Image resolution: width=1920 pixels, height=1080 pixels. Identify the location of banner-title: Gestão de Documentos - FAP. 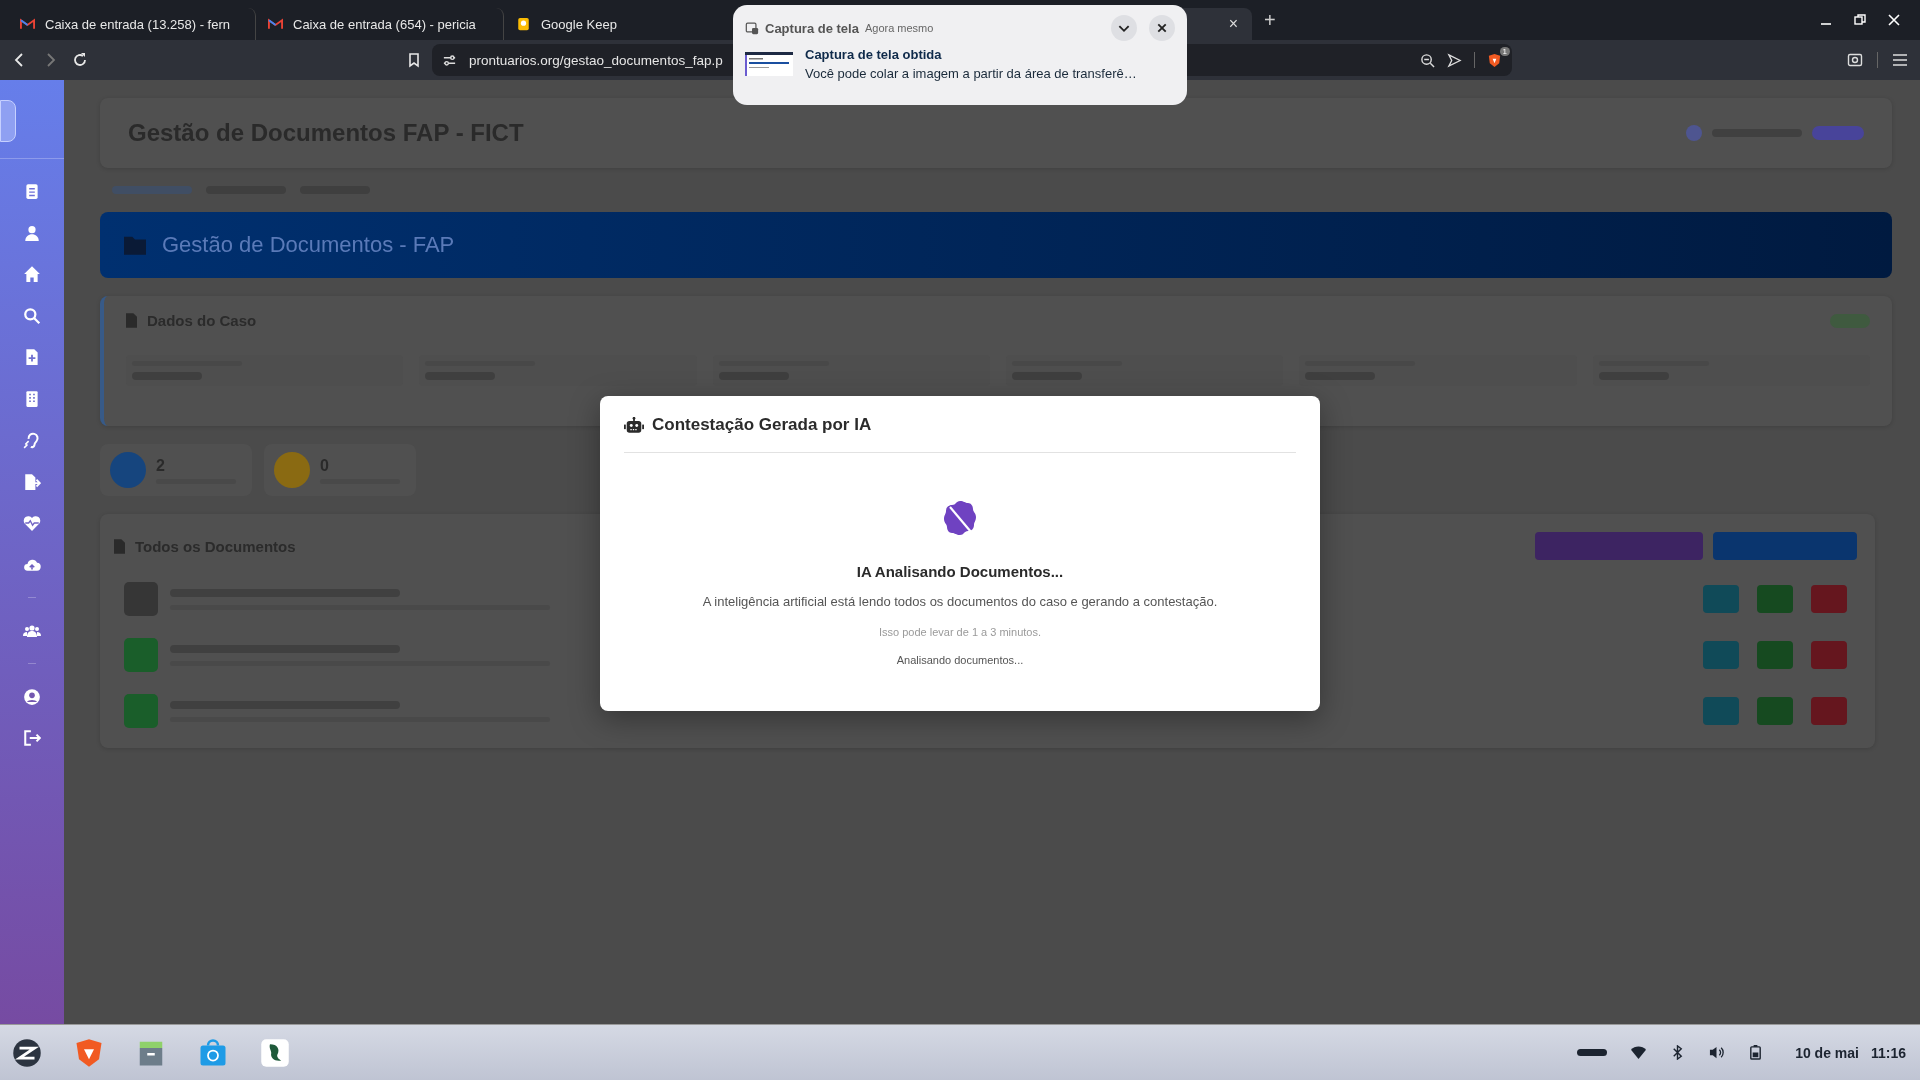
(308, 245).